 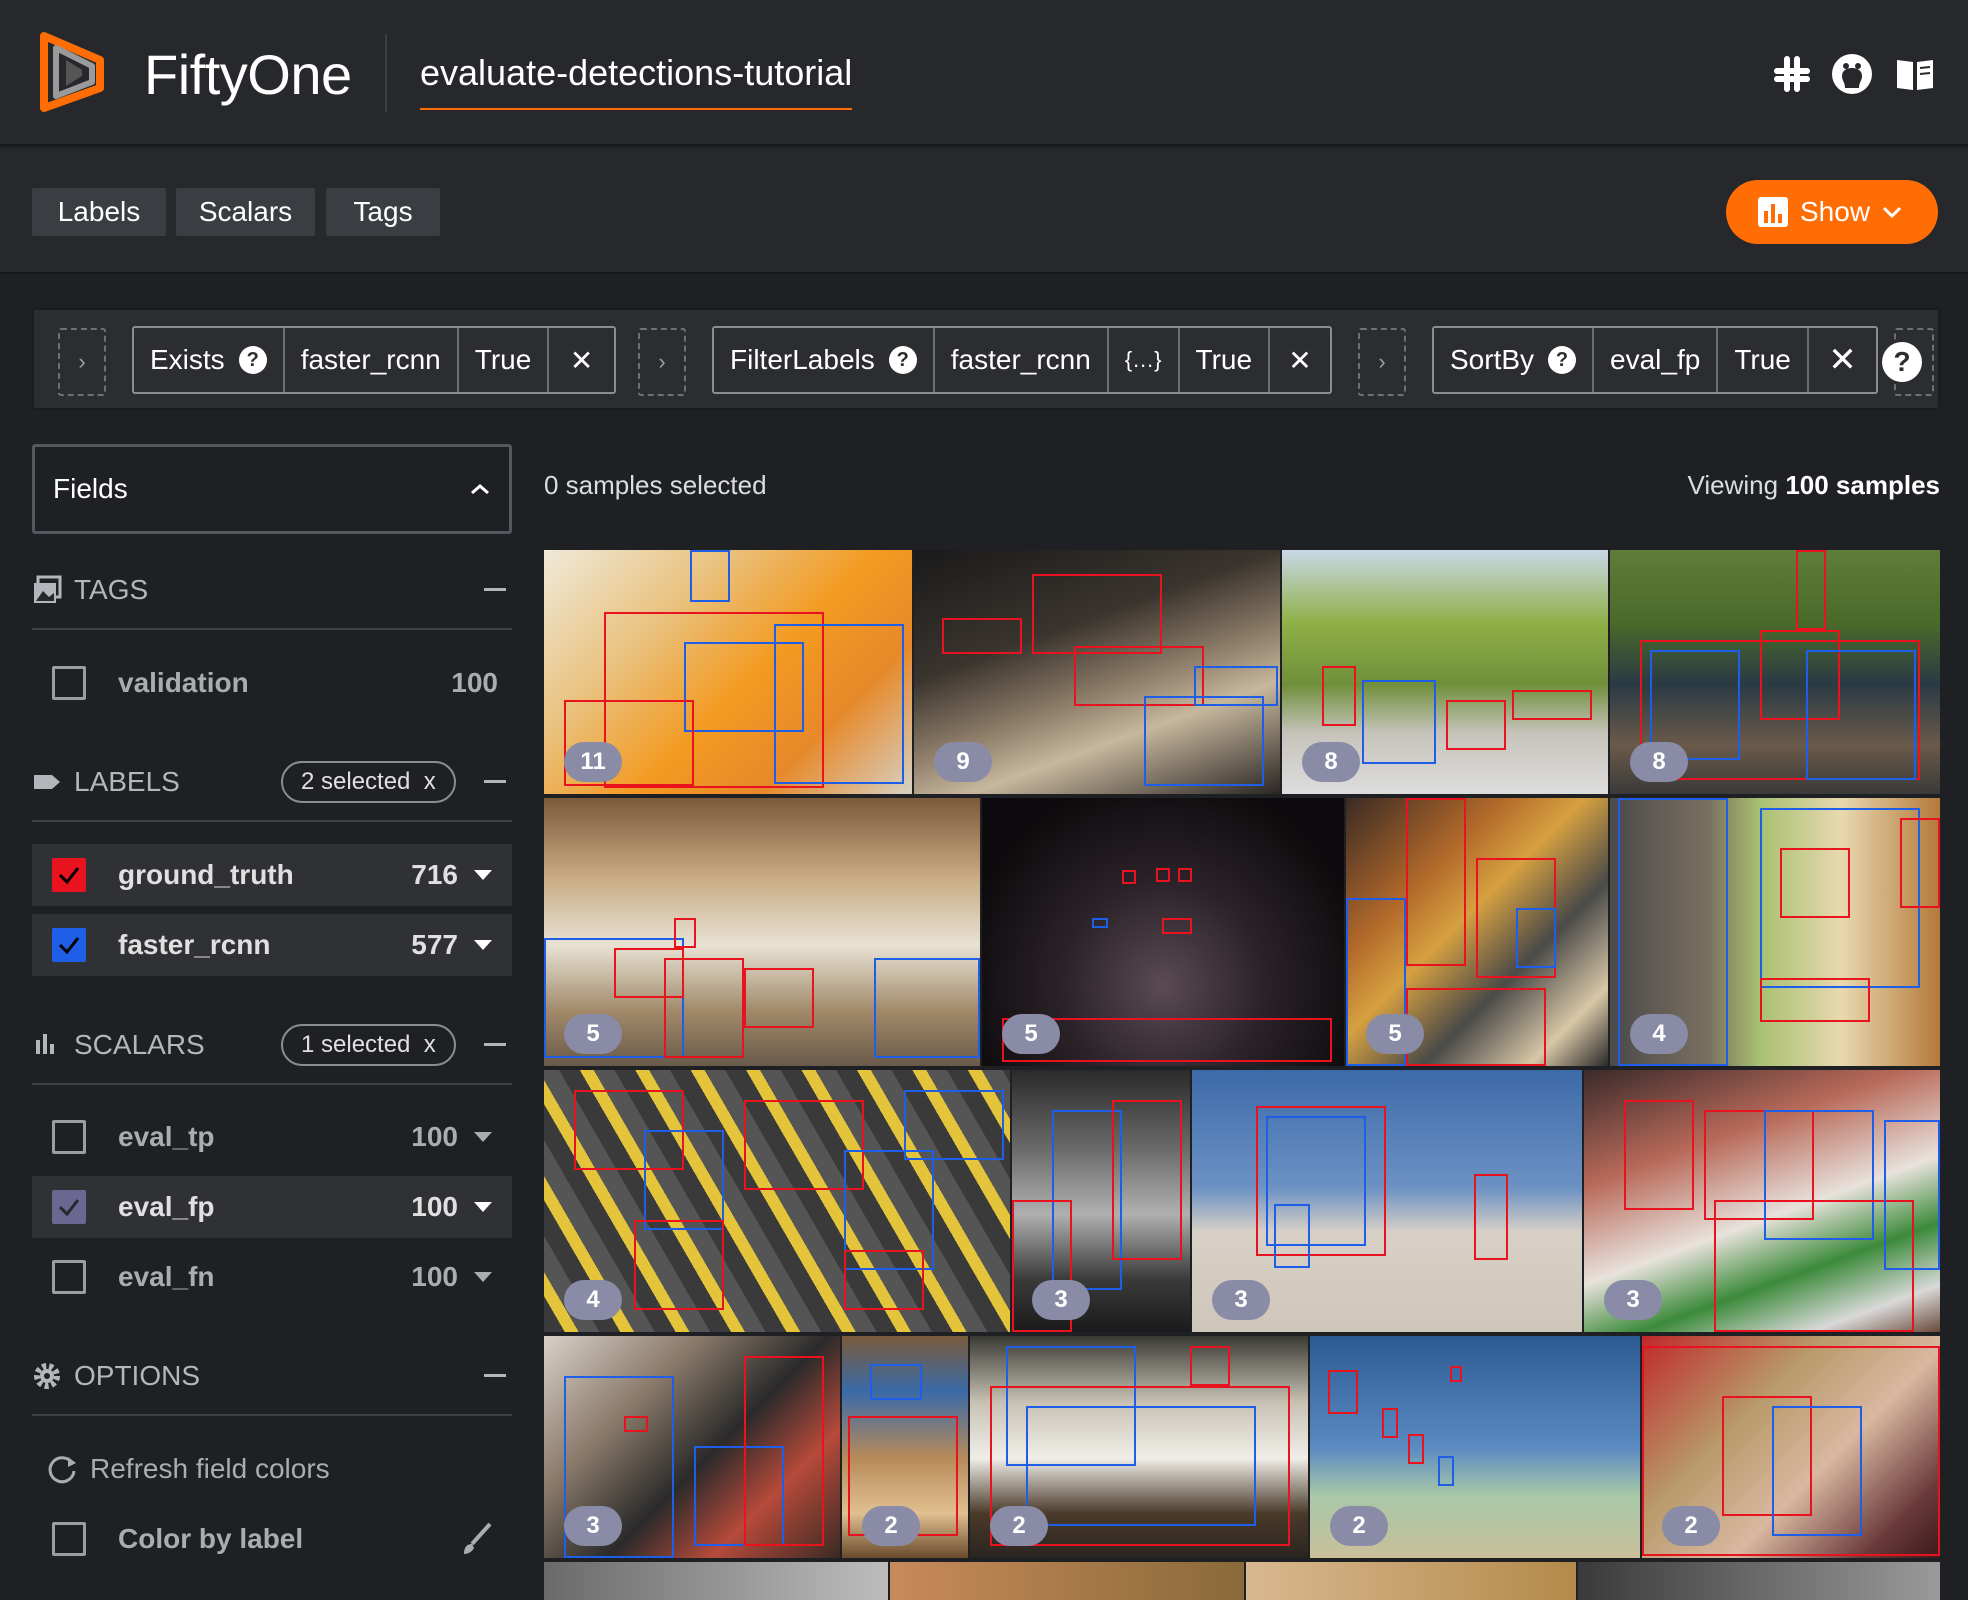 What do you see at coordinates (272, 590) in the screenshot?
I see `tags-section-header: TAGS` at bounding box center [272, 590].